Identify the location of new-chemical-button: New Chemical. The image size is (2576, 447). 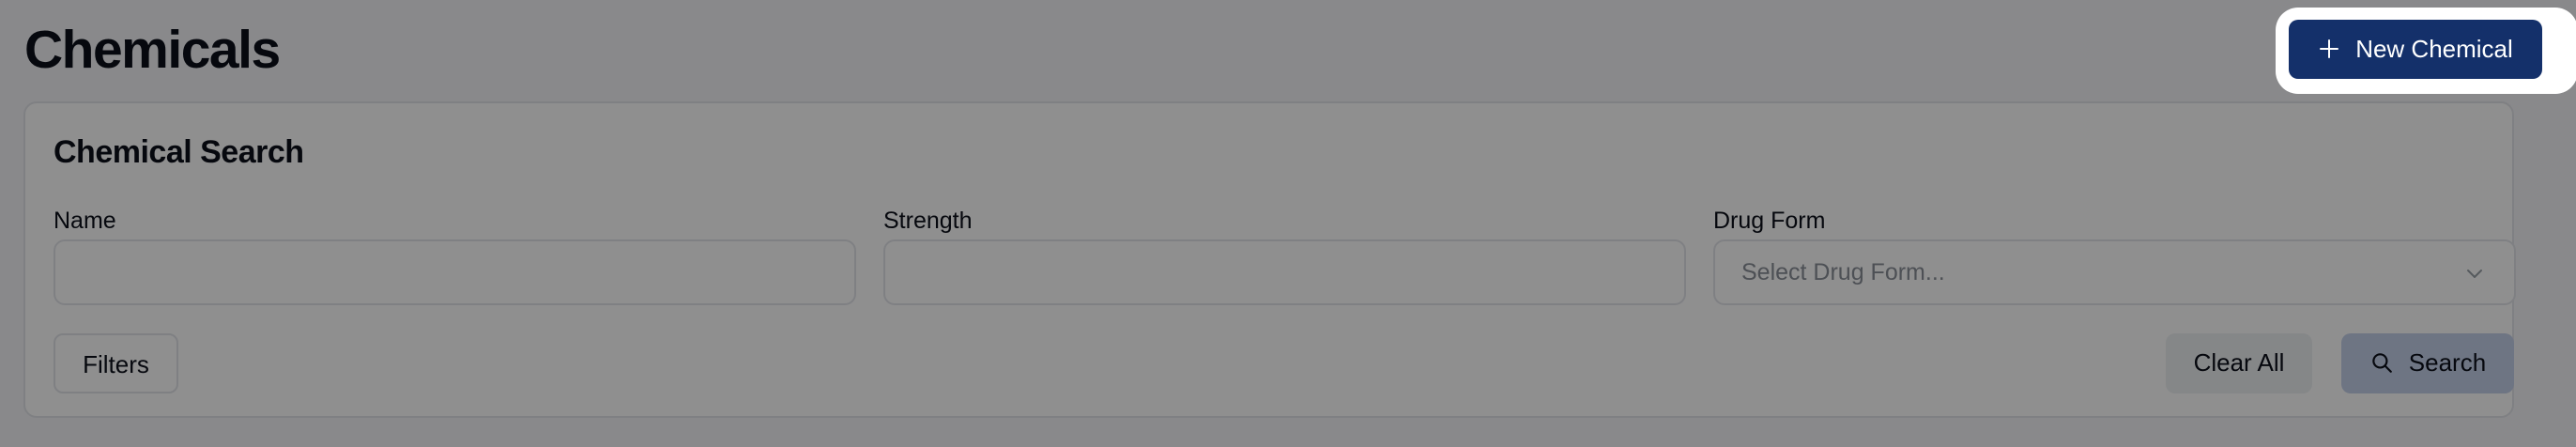
(2416, 49).